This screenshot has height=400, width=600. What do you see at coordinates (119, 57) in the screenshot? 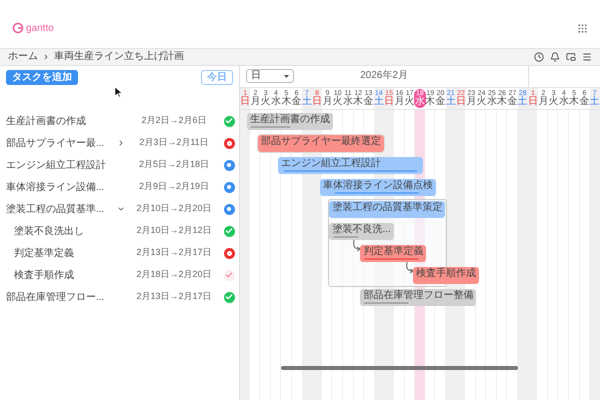
I see `breadcrumb-current: 車両生産ライン立ち上げ計画` at bounding box center [119, 57].